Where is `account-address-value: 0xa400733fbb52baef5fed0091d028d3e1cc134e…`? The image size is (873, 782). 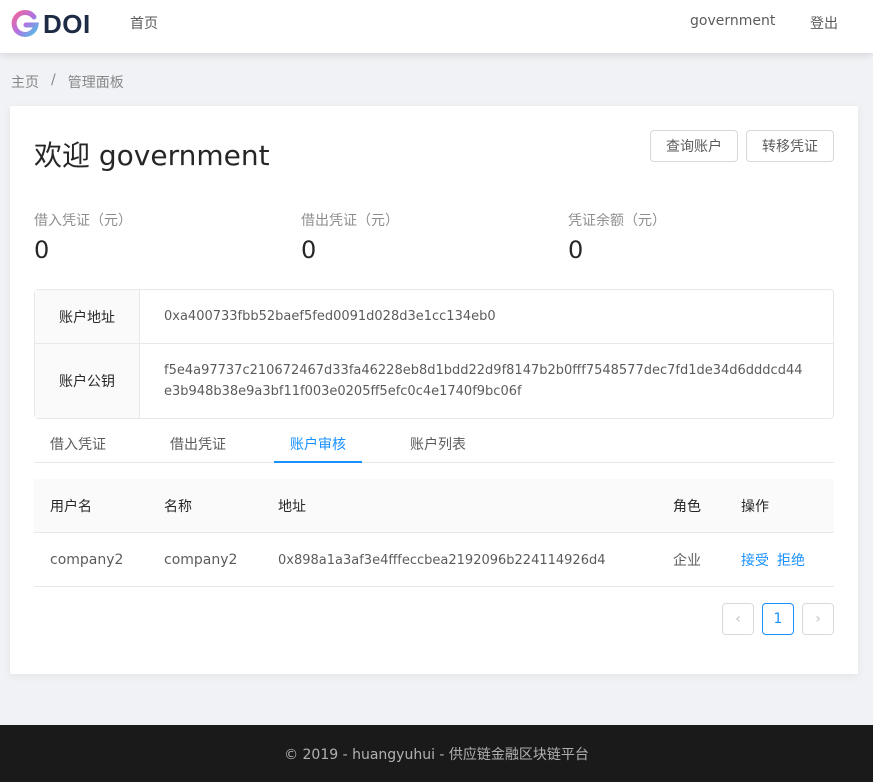
account-address-value: 0xa400733fbb52baef5fed0091d028d3e1cc134e… is located at coordinates (330, 316).